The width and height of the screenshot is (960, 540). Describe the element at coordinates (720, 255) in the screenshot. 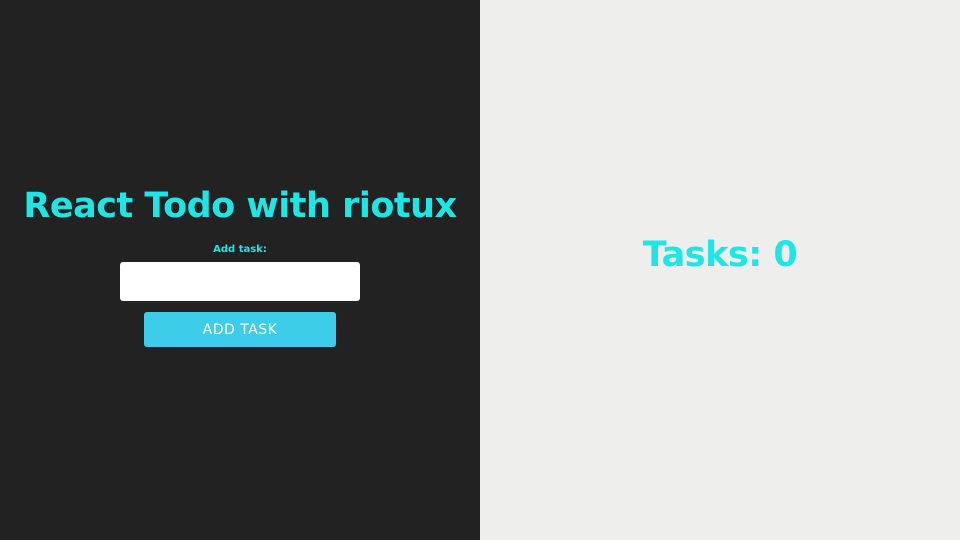

I see `tasks-count: Tasks: 0` at that location.